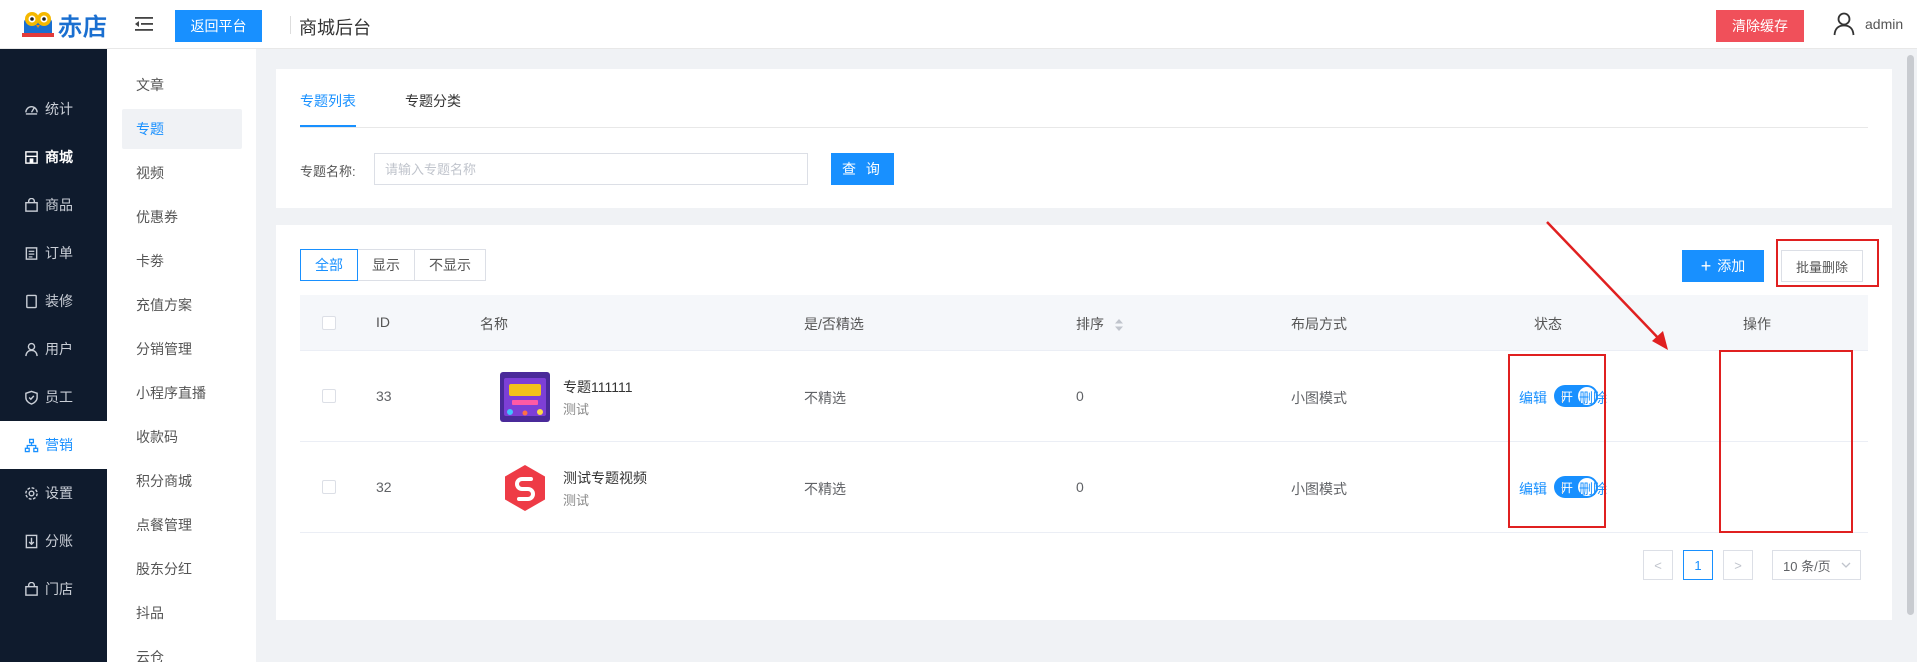 The image size is (1917, 662). I want to click on table-row: 33 专题111111 测试 不精选 0 小图模式 开 编辑 删除, so click(1084, 396).